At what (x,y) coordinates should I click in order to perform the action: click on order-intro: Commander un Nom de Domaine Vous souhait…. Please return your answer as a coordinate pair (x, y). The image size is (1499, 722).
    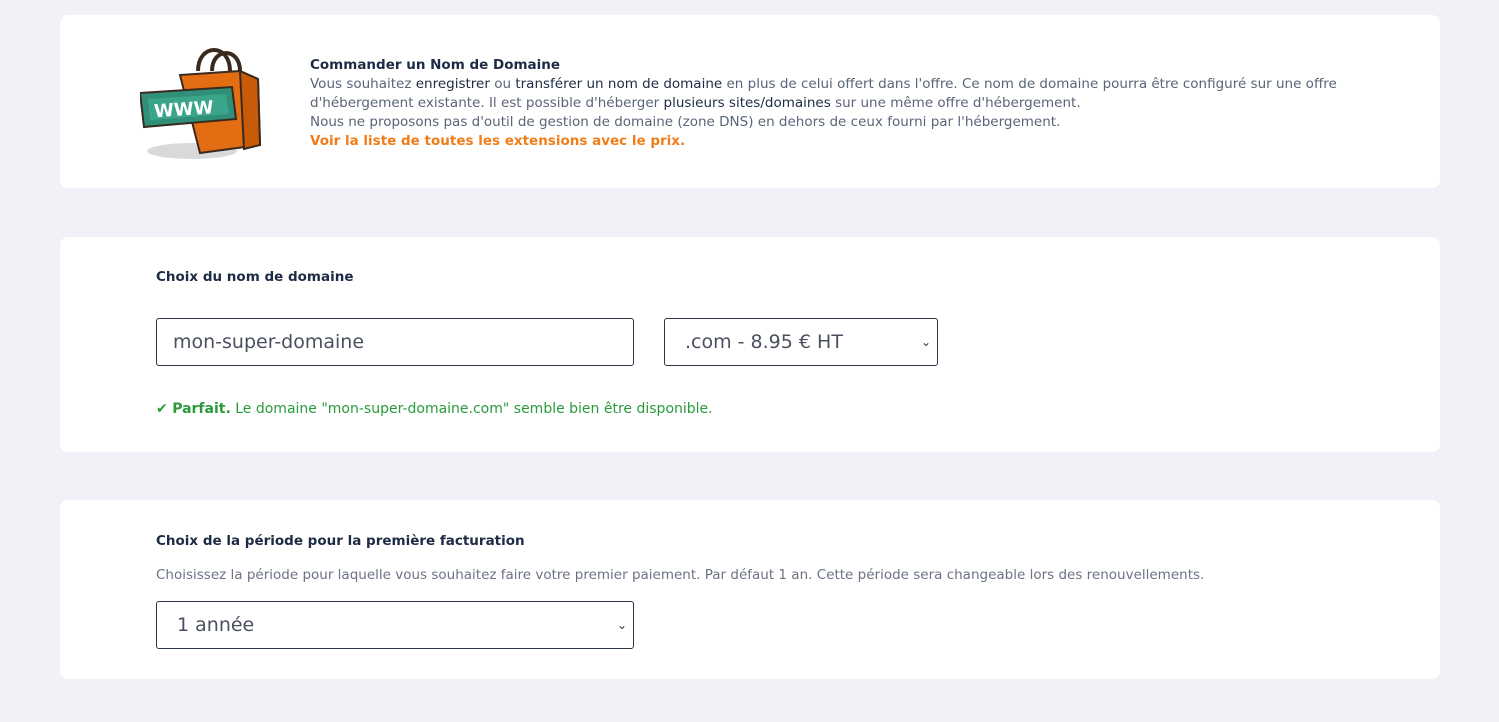
    Looking at the image, I should click on (860, 103).